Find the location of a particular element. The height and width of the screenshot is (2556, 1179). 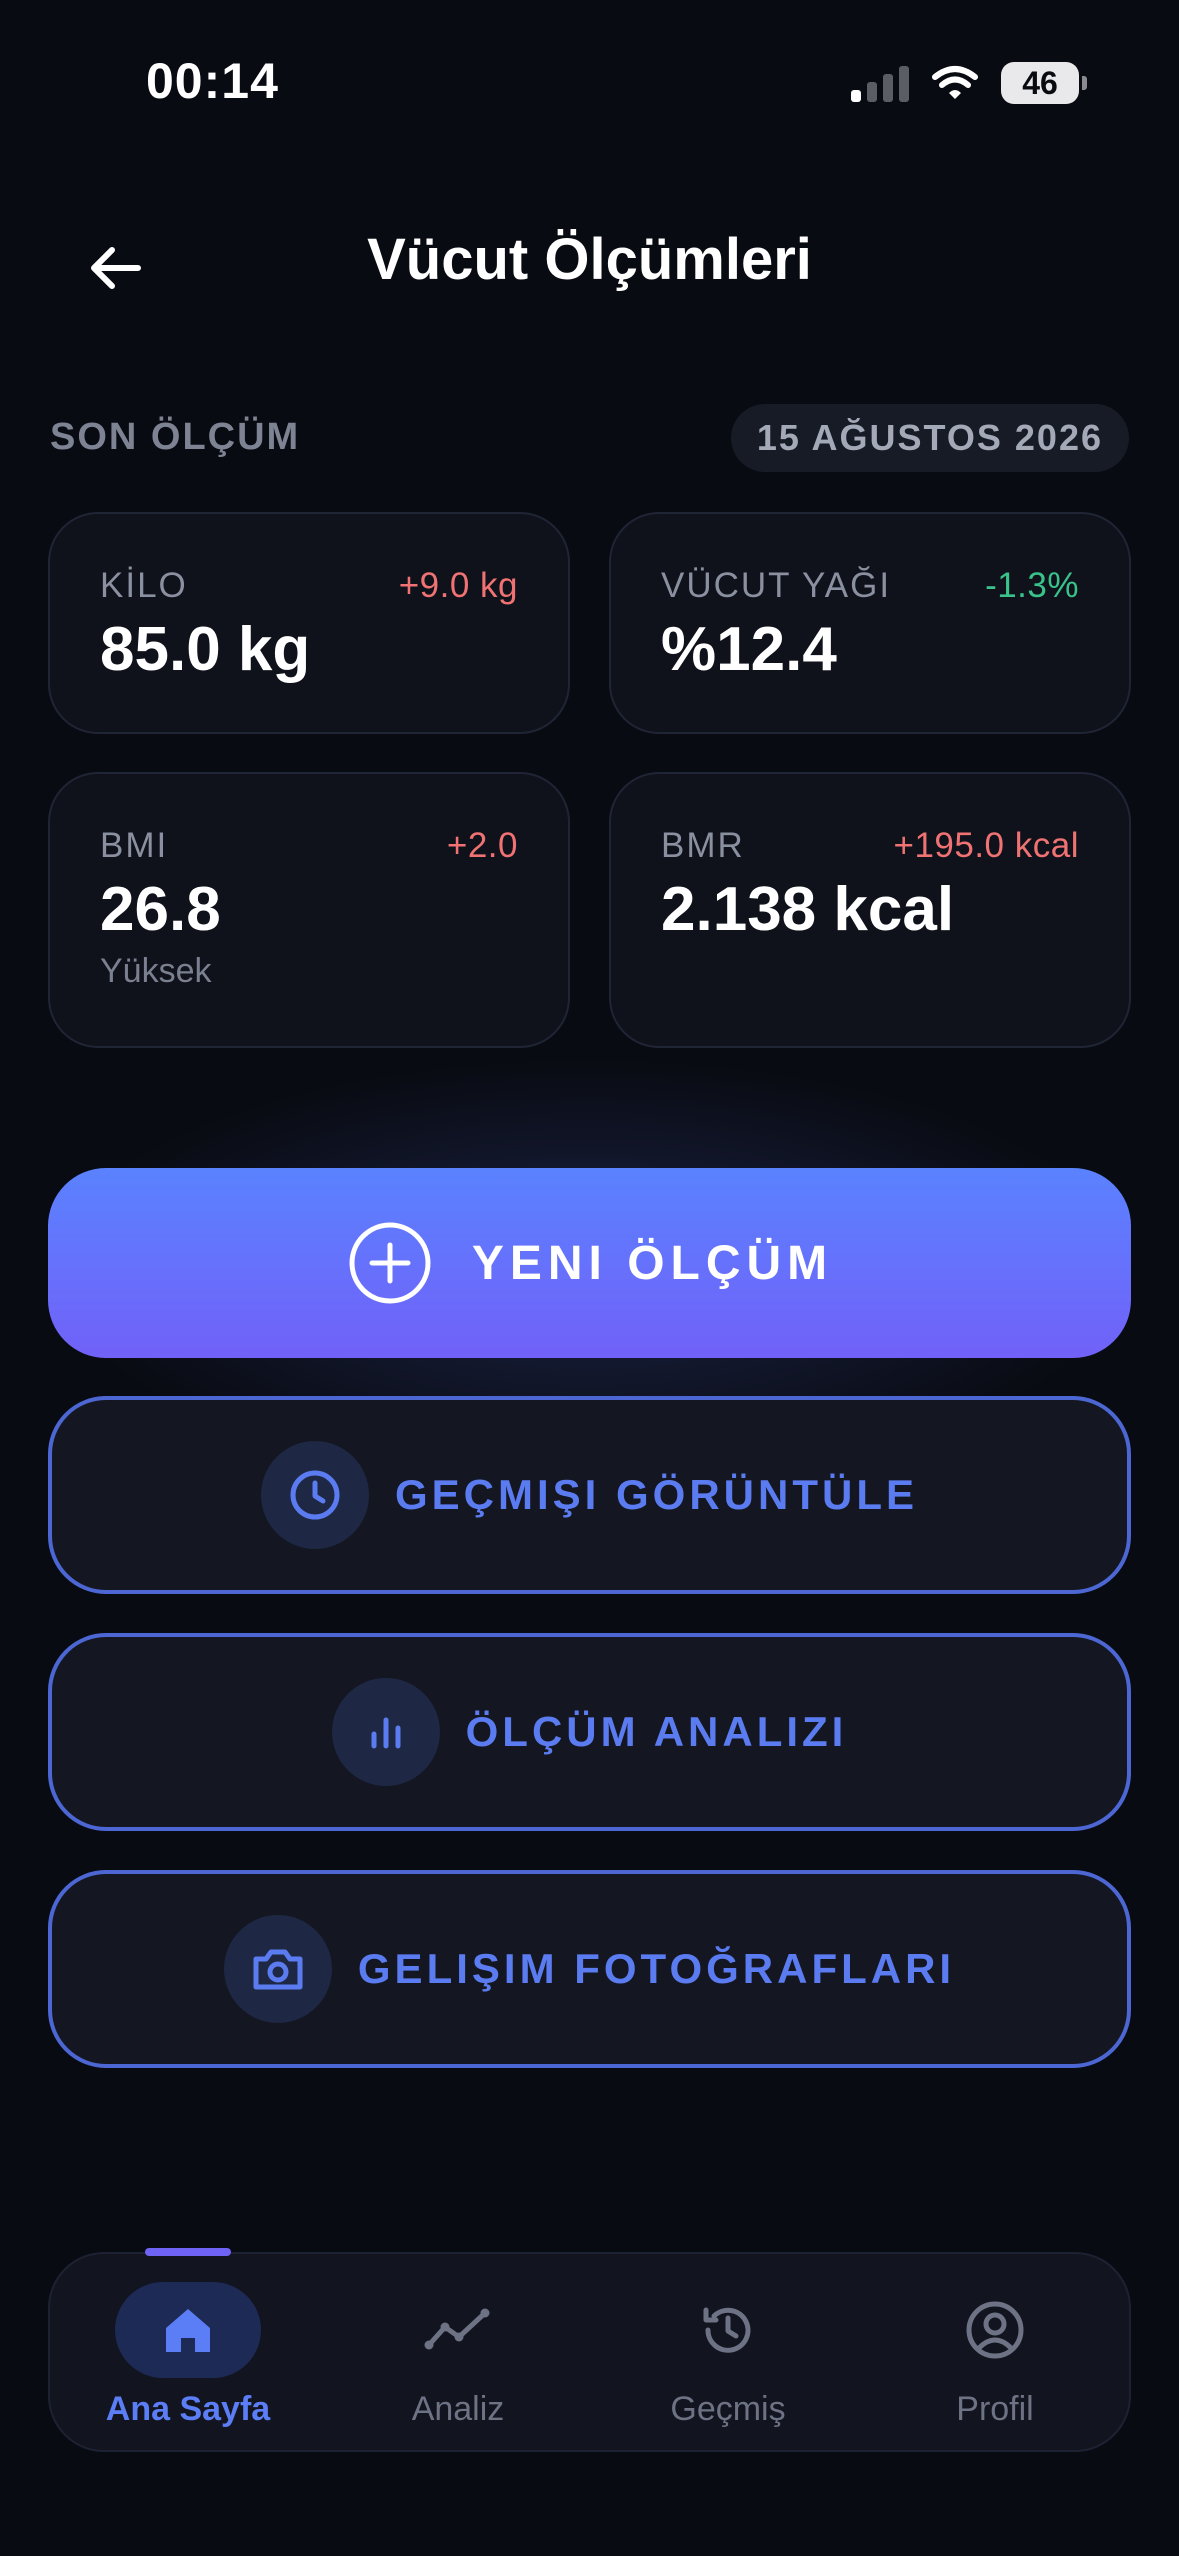

bar-chart-icon is located at coordinates (386, 1733).